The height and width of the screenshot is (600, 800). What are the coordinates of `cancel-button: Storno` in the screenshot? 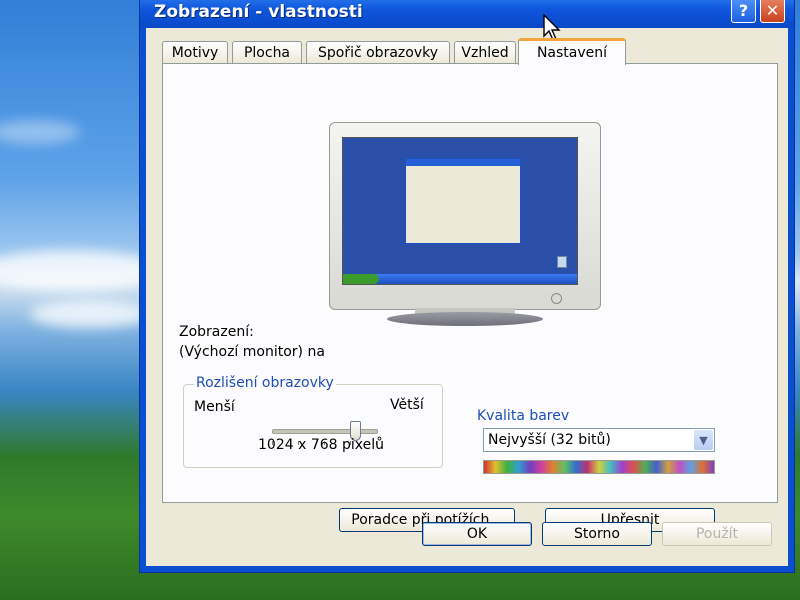 It's located at (597, 534).